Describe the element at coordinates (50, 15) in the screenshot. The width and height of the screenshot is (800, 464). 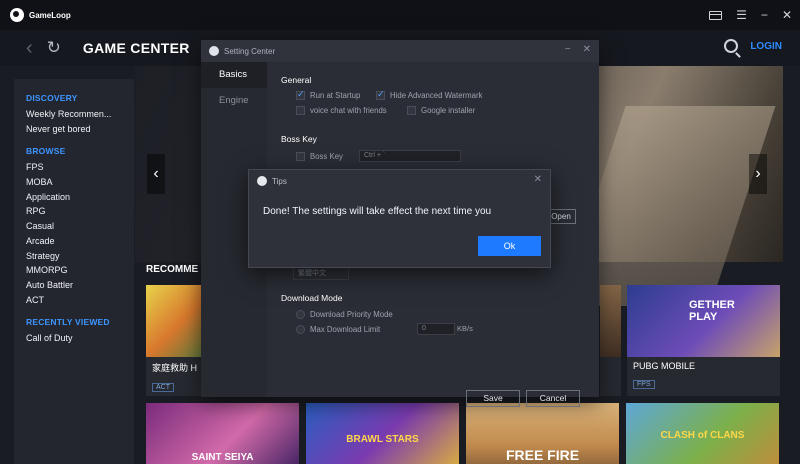
I see `app-name: GameLoop` at that location.